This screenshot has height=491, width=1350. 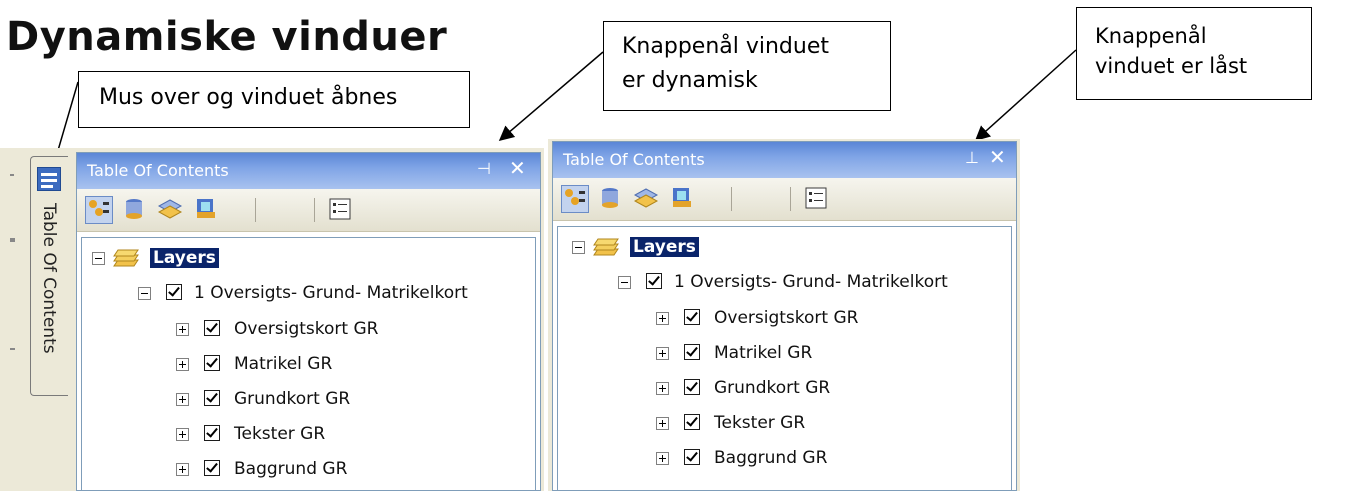 I want to click on arrow-pin-dynamic, so click(x=551, y=96).